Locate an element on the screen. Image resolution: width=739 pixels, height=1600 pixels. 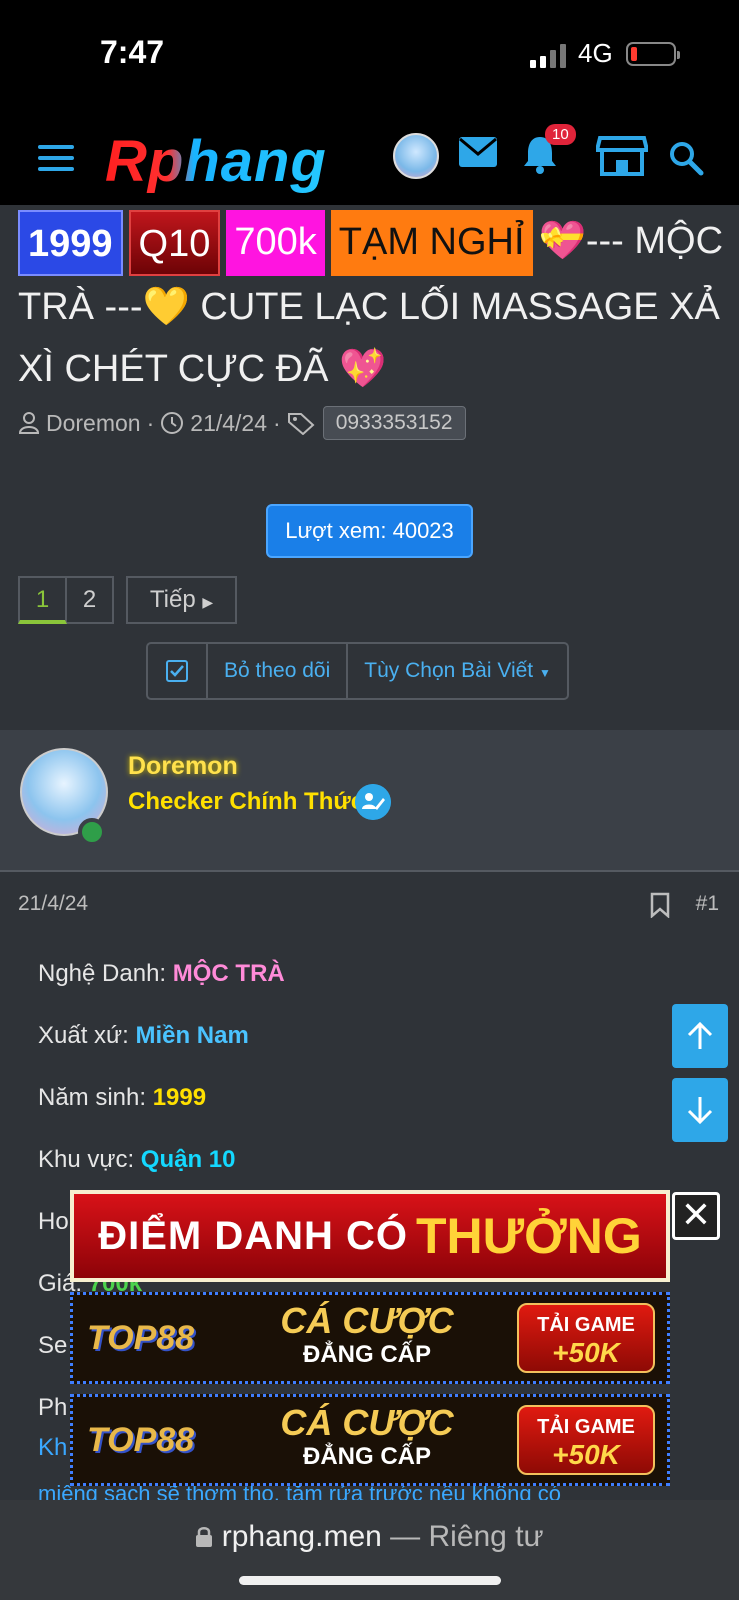
tags-icon is located at coordinates (301, 424).